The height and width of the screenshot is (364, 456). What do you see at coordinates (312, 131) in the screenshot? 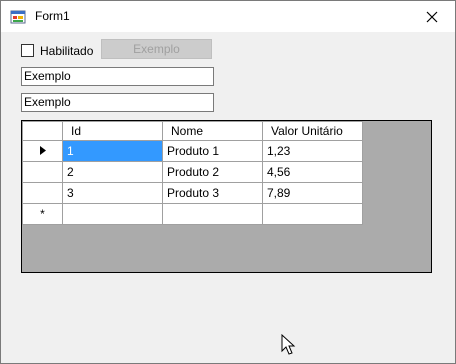
I see `column-header-valor-unitario: Valor Unitário` at bounding box center [312, 131].